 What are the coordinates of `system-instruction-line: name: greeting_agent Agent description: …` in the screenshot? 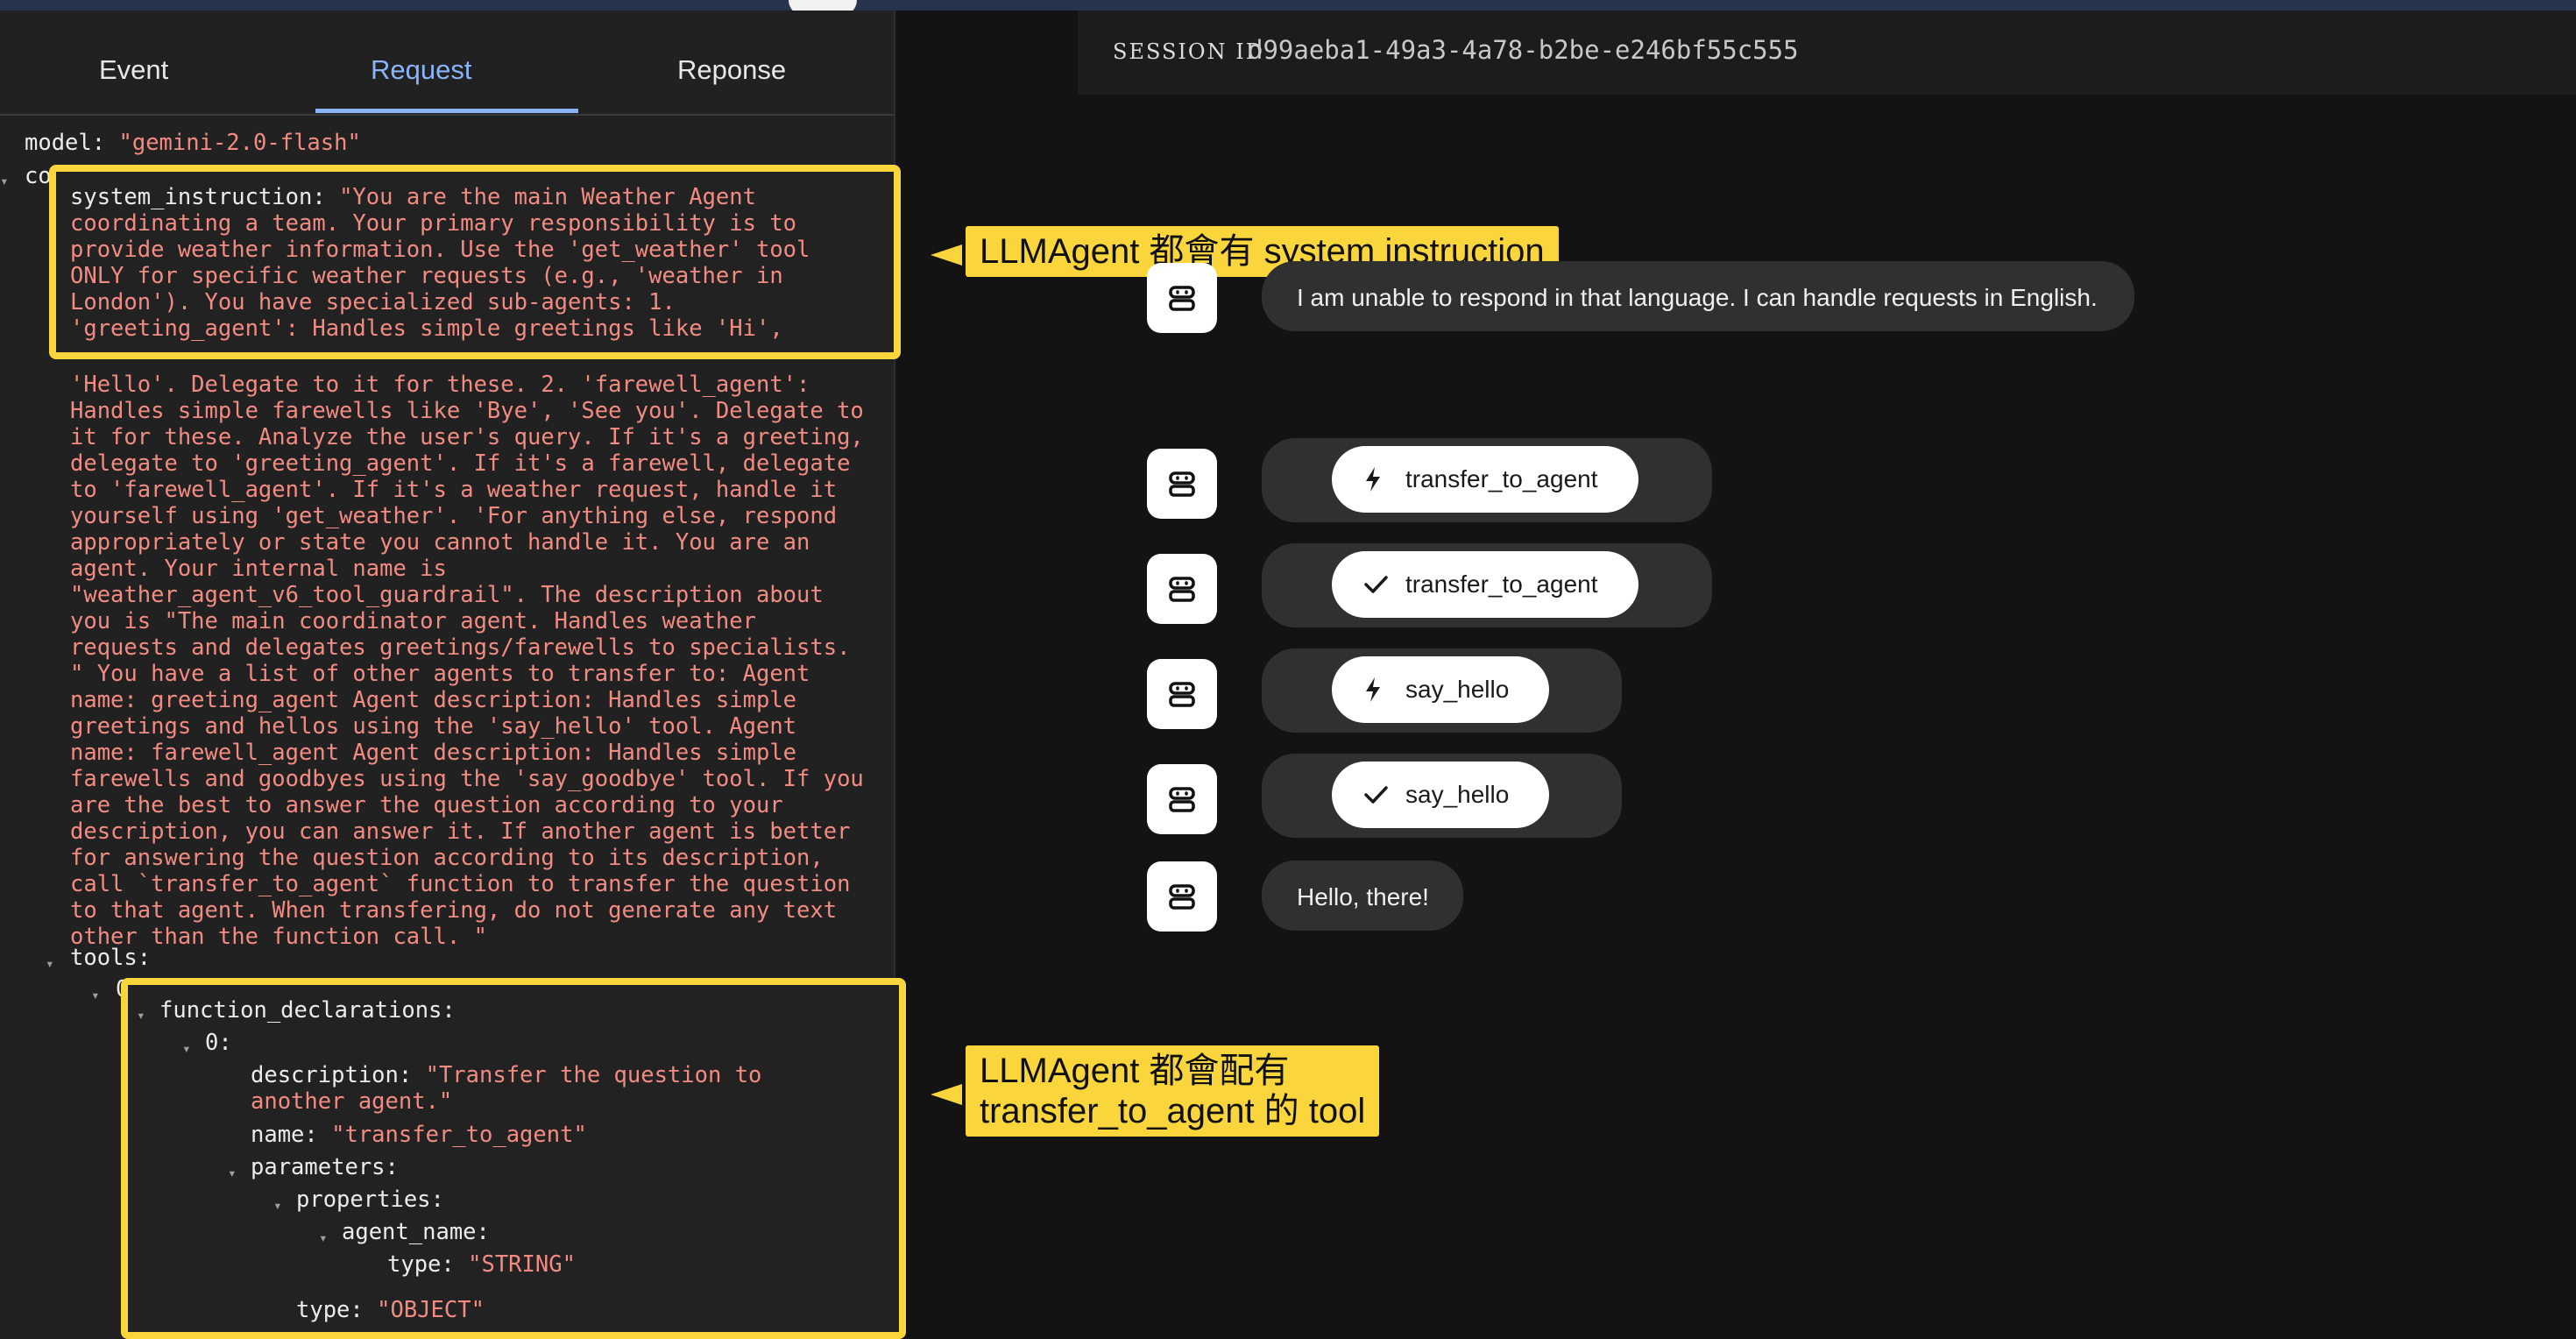 It's located at (433, 700).